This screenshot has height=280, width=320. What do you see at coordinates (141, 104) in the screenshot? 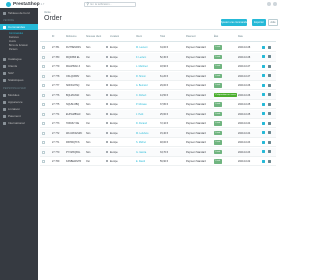
I see `customer-link: P. Moreau` at bounding box center [141, 104].